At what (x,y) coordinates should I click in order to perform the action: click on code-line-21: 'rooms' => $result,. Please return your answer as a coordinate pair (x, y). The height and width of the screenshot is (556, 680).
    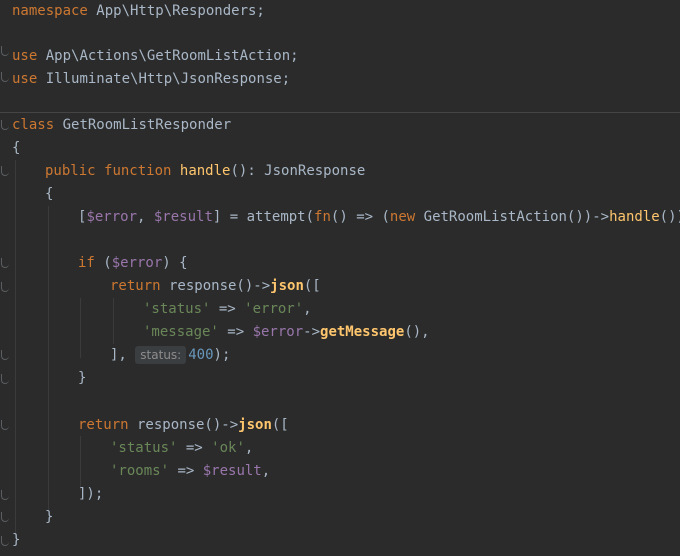
    Looking at the image, I should click on (190, 471).